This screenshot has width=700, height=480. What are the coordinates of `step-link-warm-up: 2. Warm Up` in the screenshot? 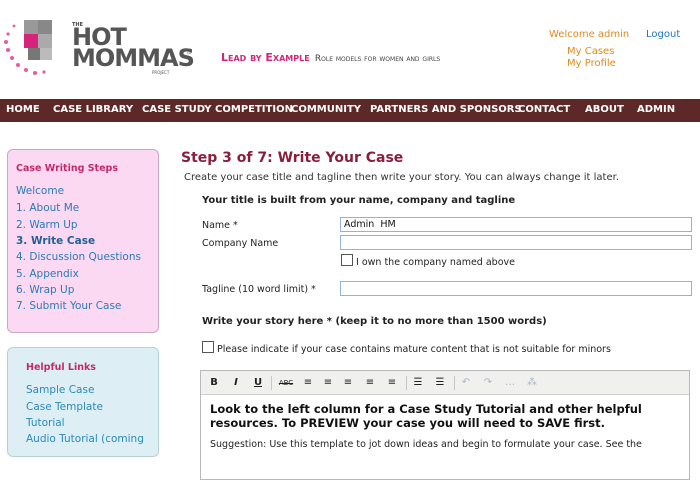 It's located at (47, 225).